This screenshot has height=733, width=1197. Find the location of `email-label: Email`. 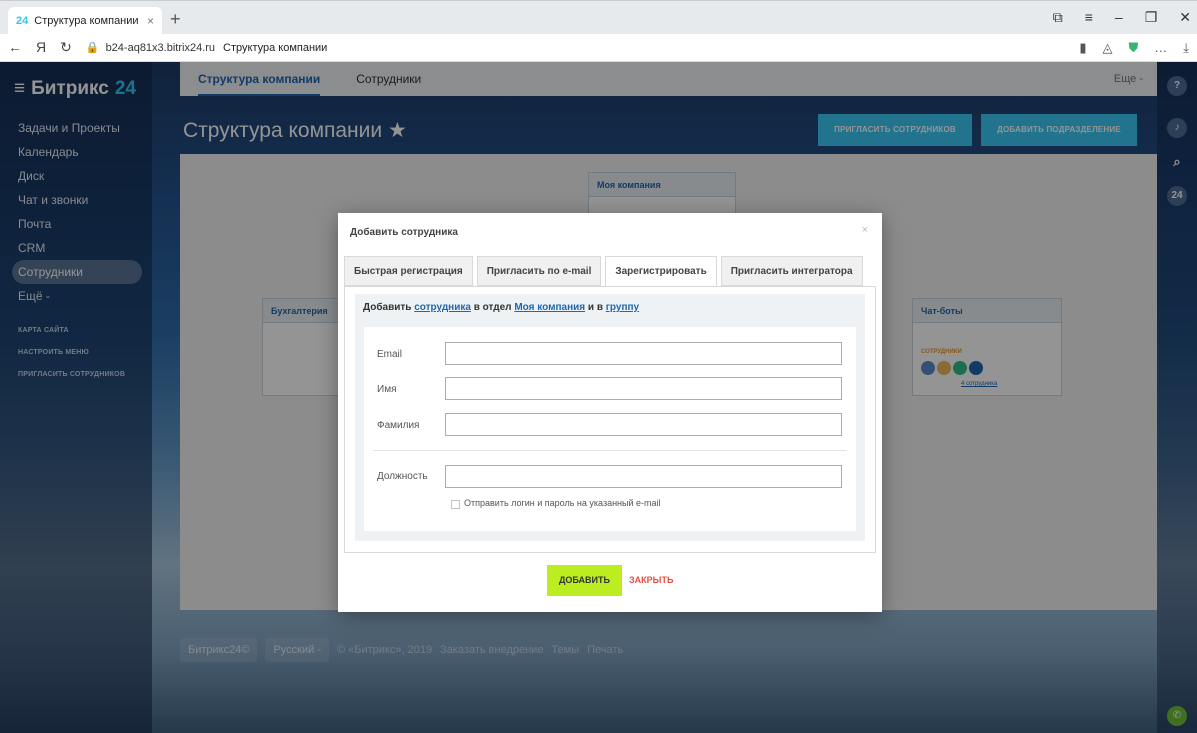

email-label: Email is located at coordinates (390, 354).